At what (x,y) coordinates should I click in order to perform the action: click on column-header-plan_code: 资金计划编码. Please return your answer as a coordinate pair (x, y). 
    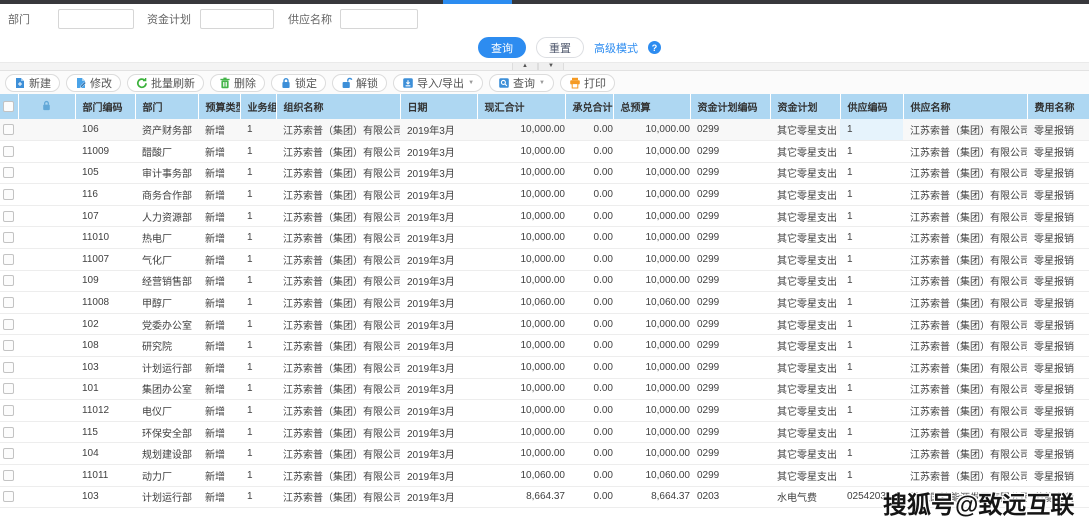
    Looking at the image, I should click on (730, 106).